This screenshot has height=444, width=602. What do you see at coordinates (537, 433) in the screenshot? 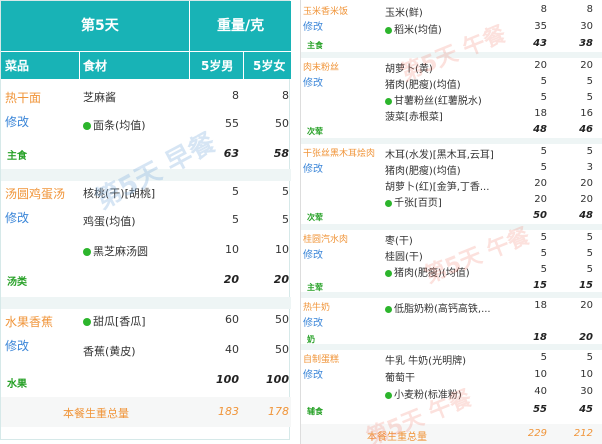
I see `summary-male: 229` at bounding box center [537, 433].